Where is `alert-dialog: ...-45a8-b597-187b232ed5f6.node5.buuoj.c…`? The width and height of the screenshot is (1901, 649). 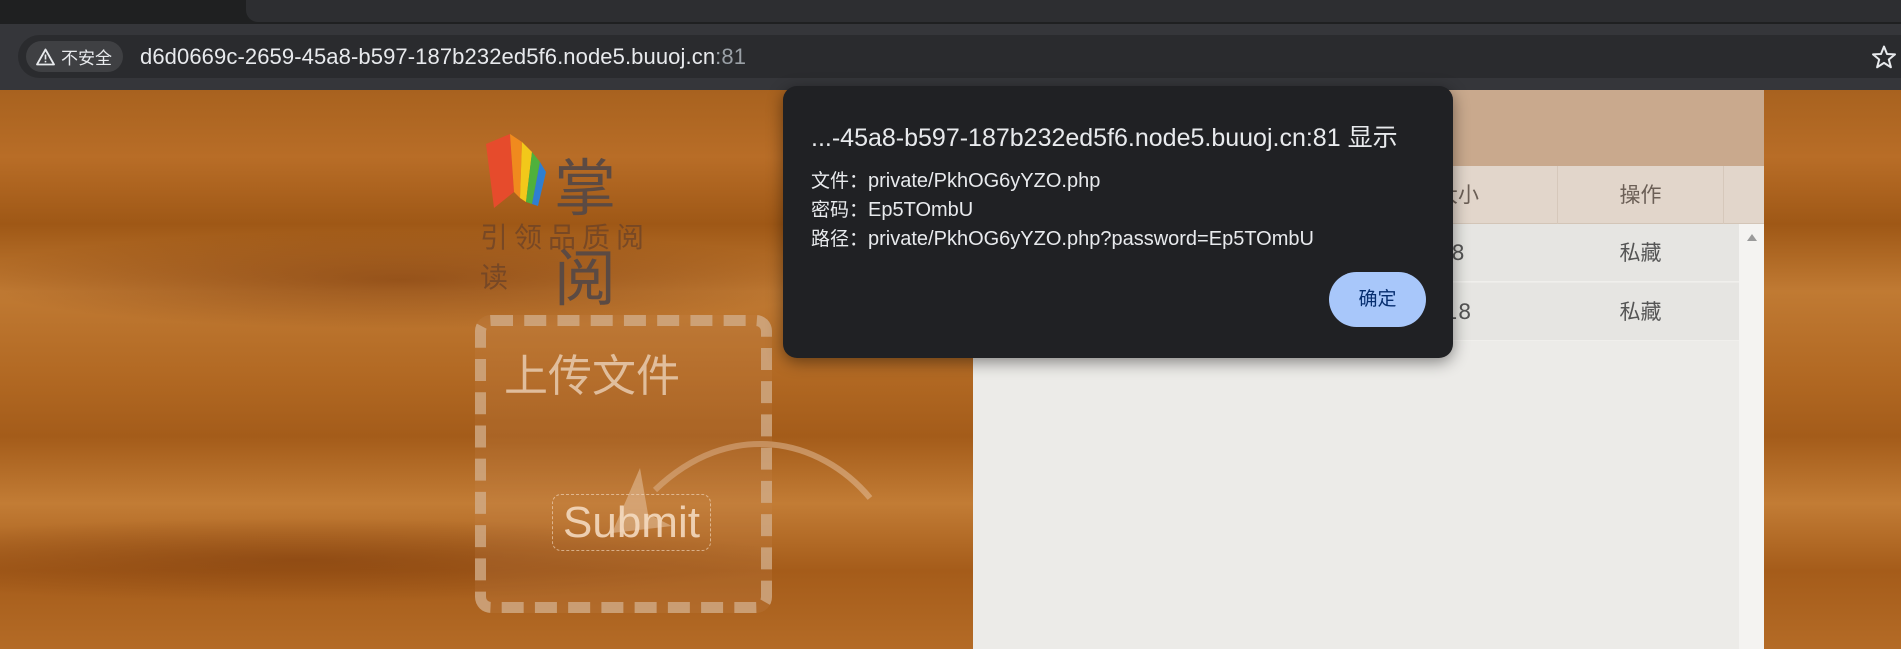
alert-dialog: ...-45a8-b597-187b232ed5f6.node5.buuoj.c… is located at coordinates (1118, 222).